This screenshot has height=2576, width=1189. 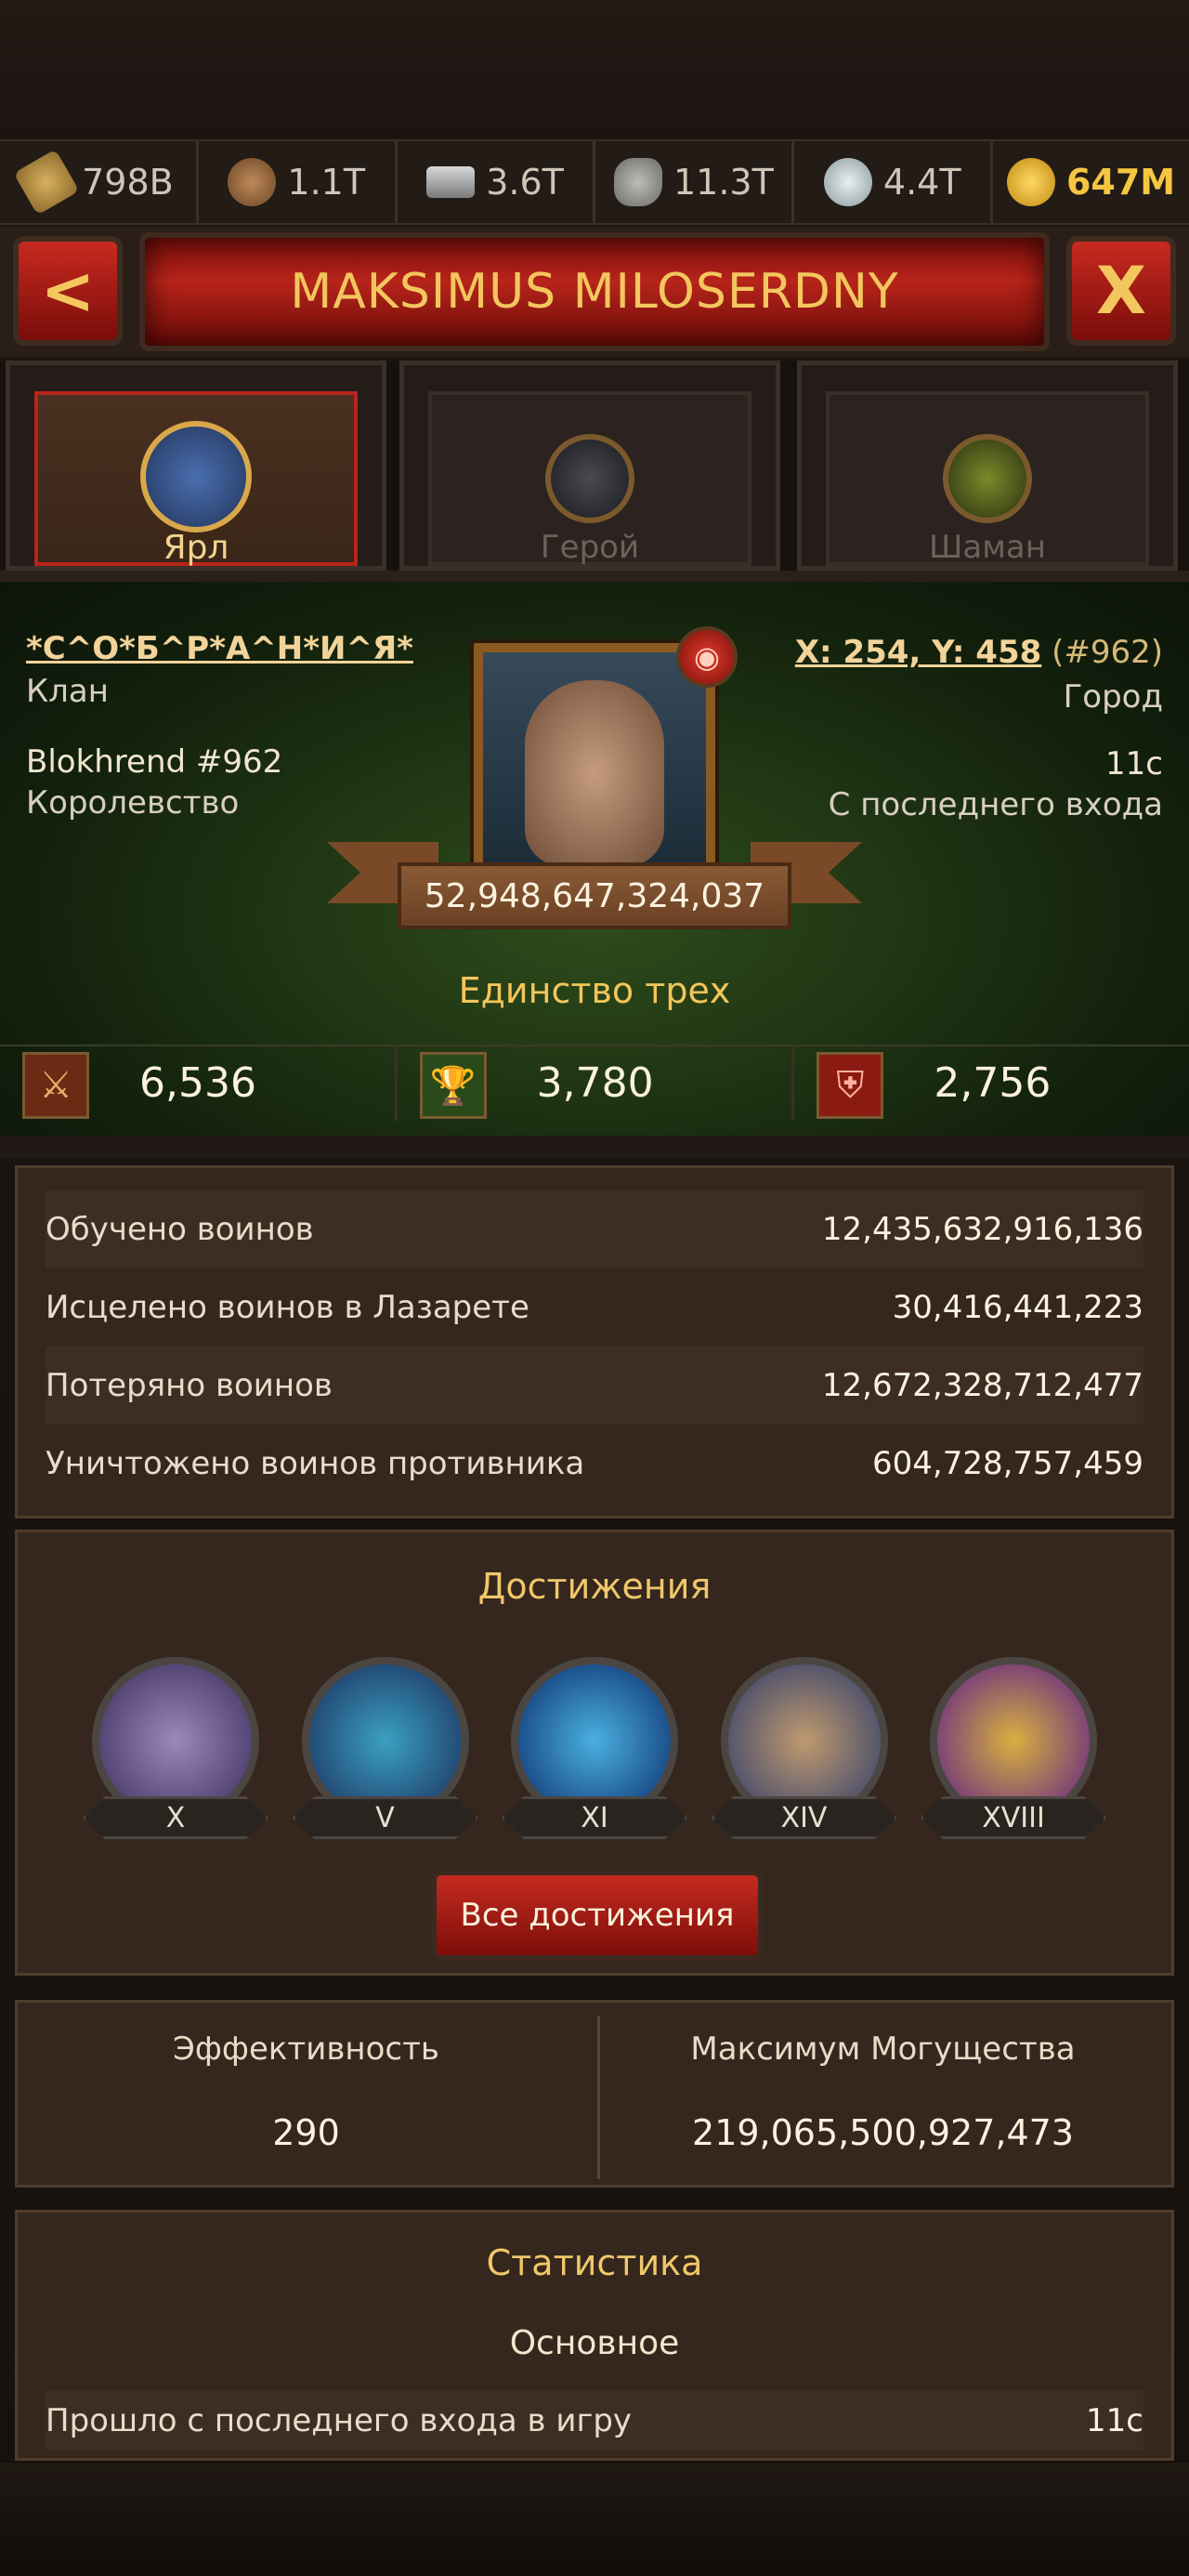 I want to click on max-power-value: 219,065,500,927,473, so click(x=883, y=2132).